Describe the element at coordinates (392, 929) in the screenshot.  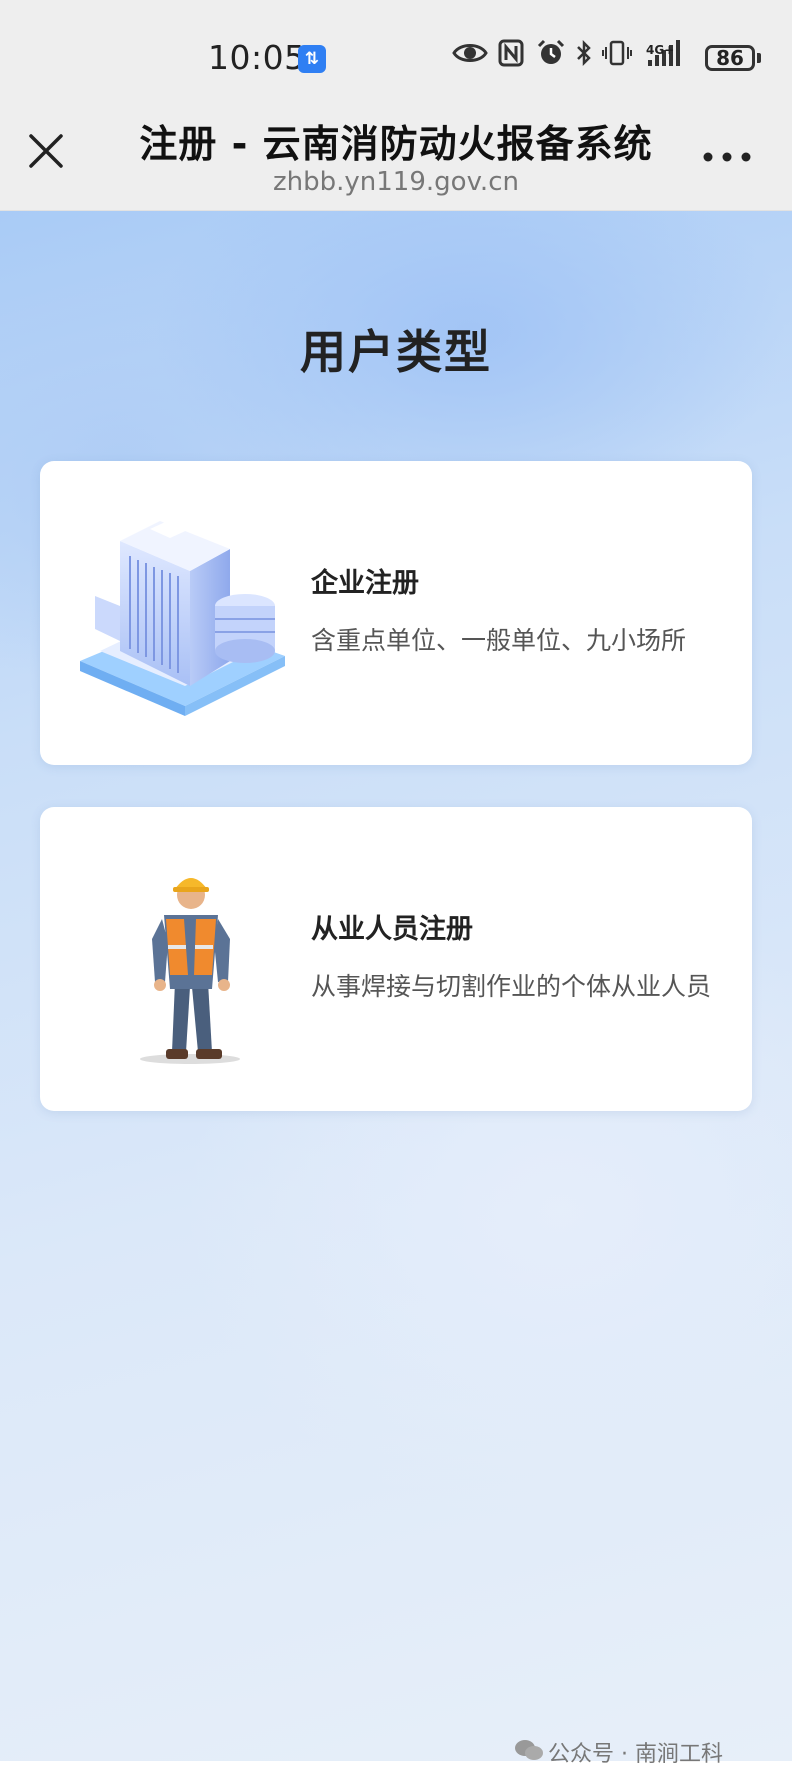
I see `practitioner-register-title: 从业人员注册` at that location.